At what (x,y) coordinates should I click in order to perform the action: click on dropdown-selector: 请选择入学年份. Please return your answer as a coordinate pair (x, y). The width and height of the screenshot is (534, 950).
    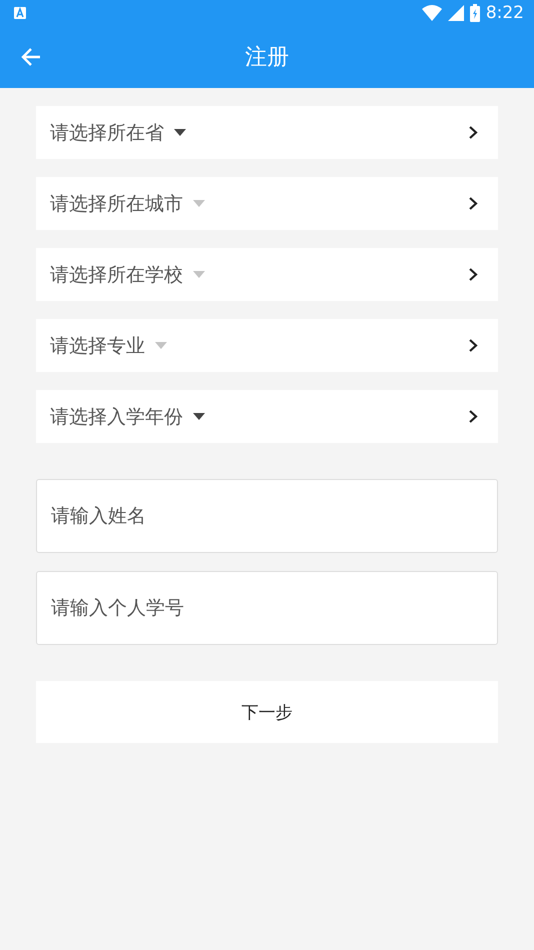
    Looking at the image, I should click on (267, 416).